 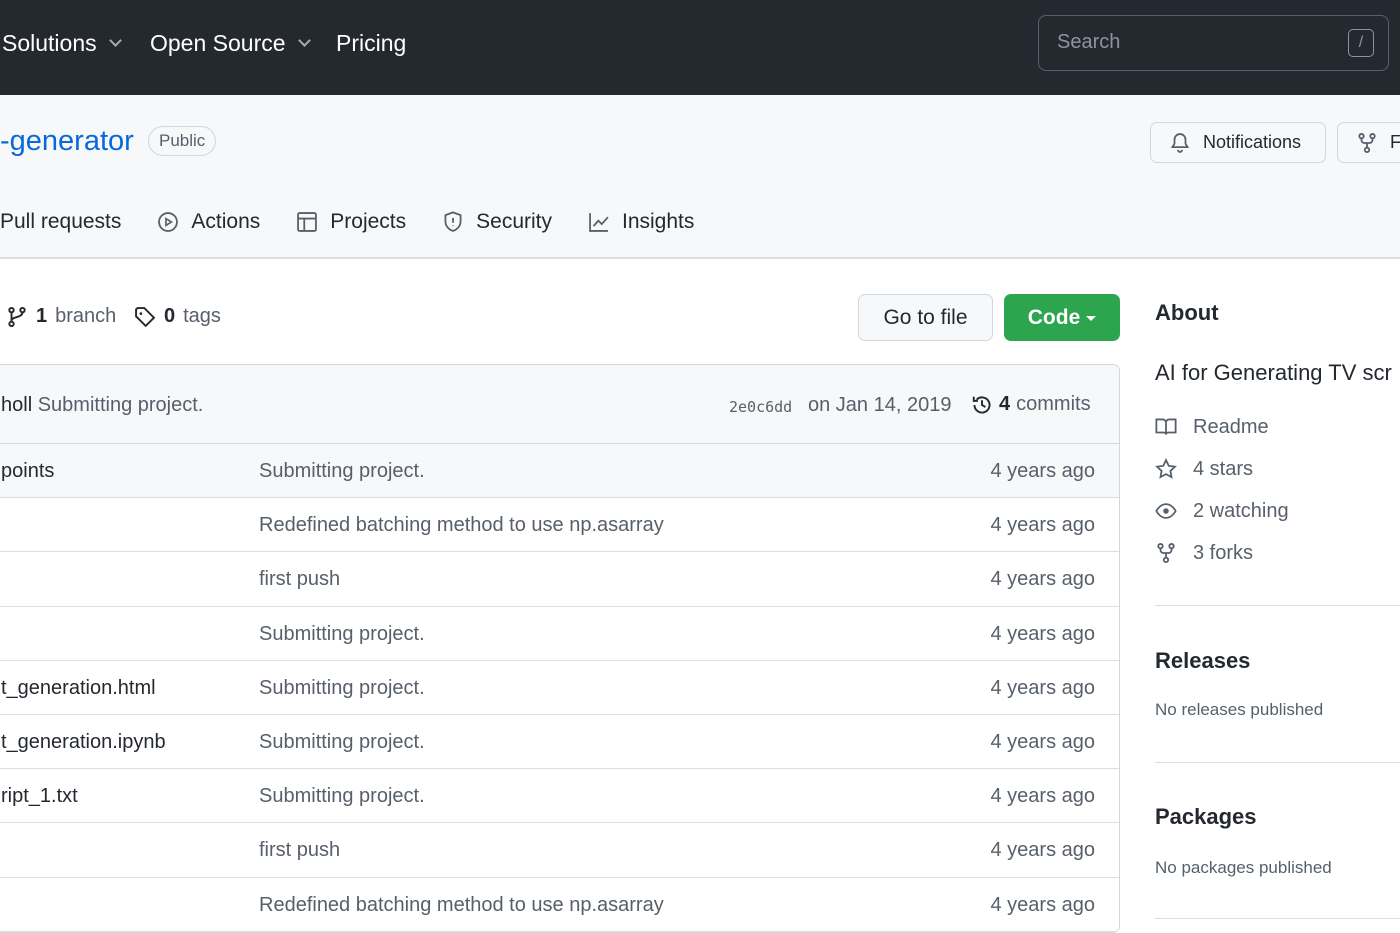 What do you see at coordinates (1089, 42) in the screenshot?
I see `search-placeholder: Search` at bounding box center [1089, 42].